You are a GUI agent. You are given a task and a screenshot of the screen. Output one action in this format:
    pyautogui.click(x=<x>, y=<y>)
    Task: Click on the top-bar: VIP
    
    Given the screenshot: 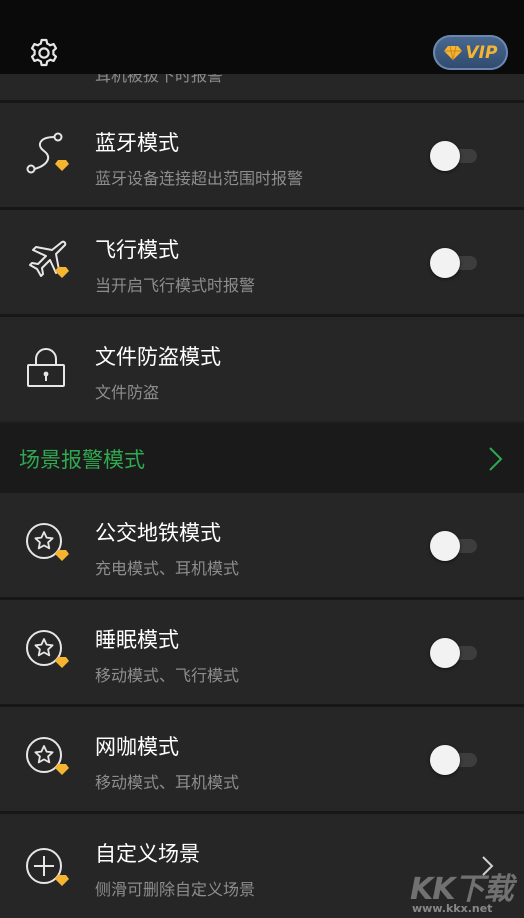 What is the action you would take?
    pyautogui.click(x=262, y=37)
    